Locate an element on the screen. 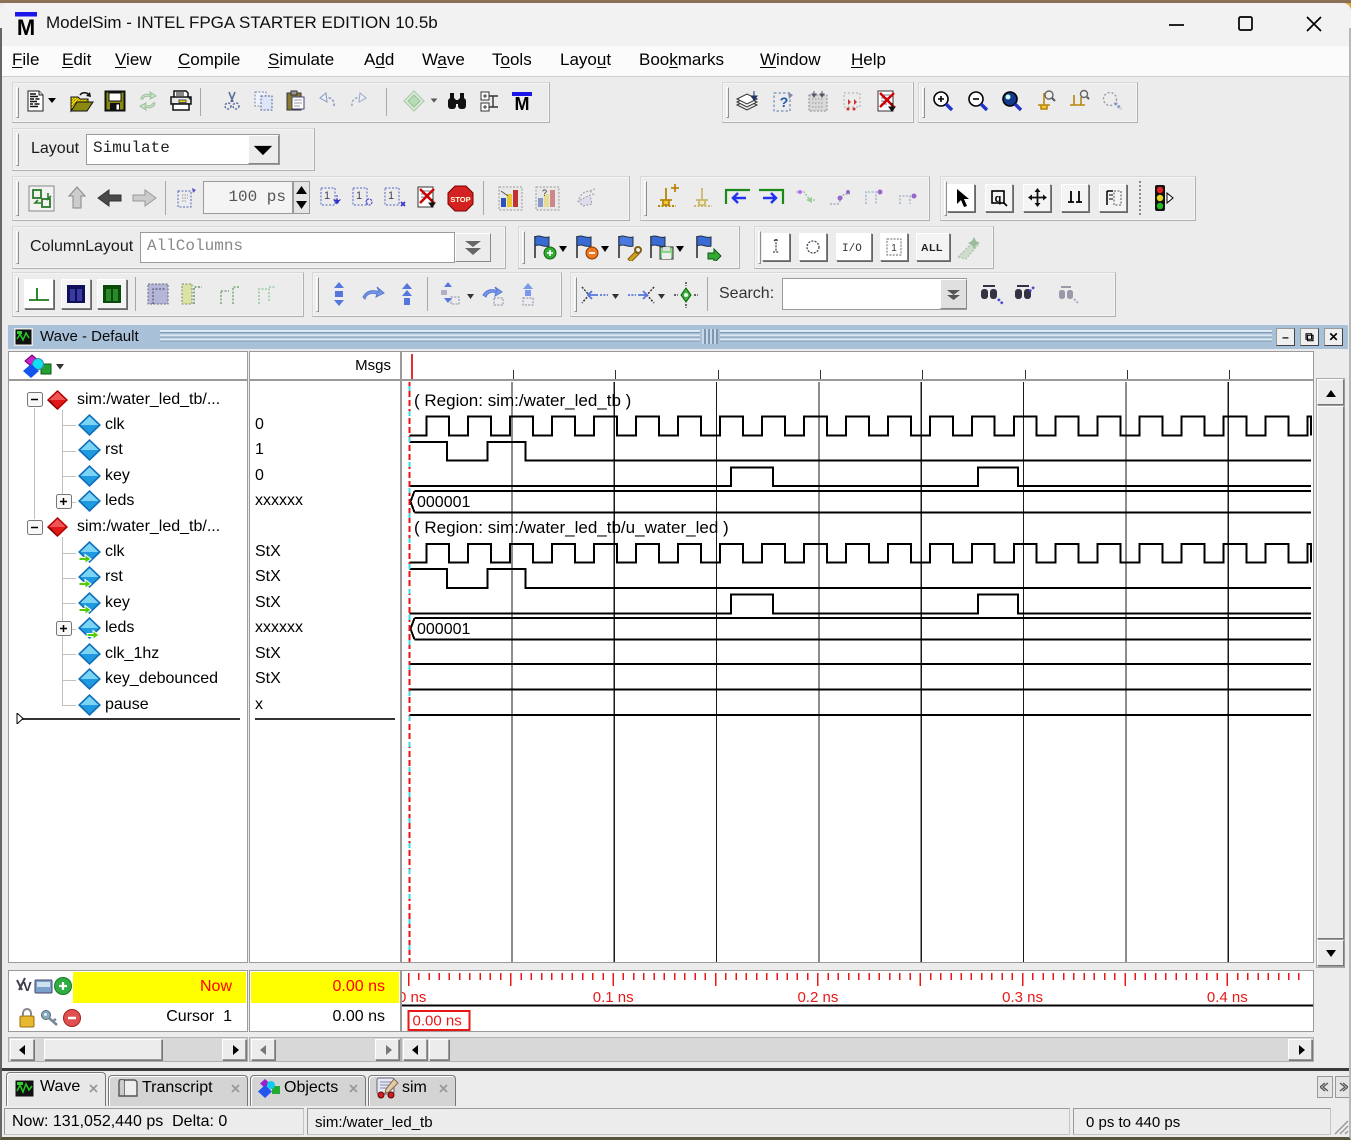 The width and height of the screenshot is (1351, 1140). svg-text: I/O is located at coordinates (852, 249).